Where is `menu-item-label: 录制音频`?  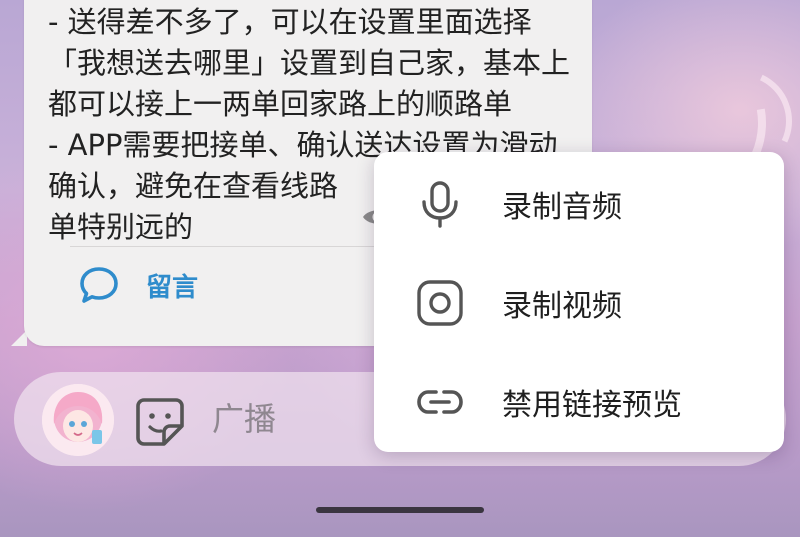
menu-item-label: 录制音频 is located at coordinates (562, 207).